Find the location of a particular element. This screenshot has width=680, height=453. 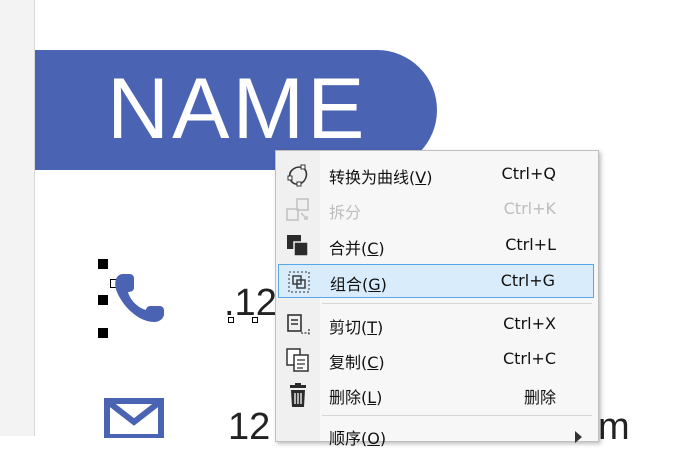

menu-item-shortcut: Ctrl+X is located at coordinates (529, 323).